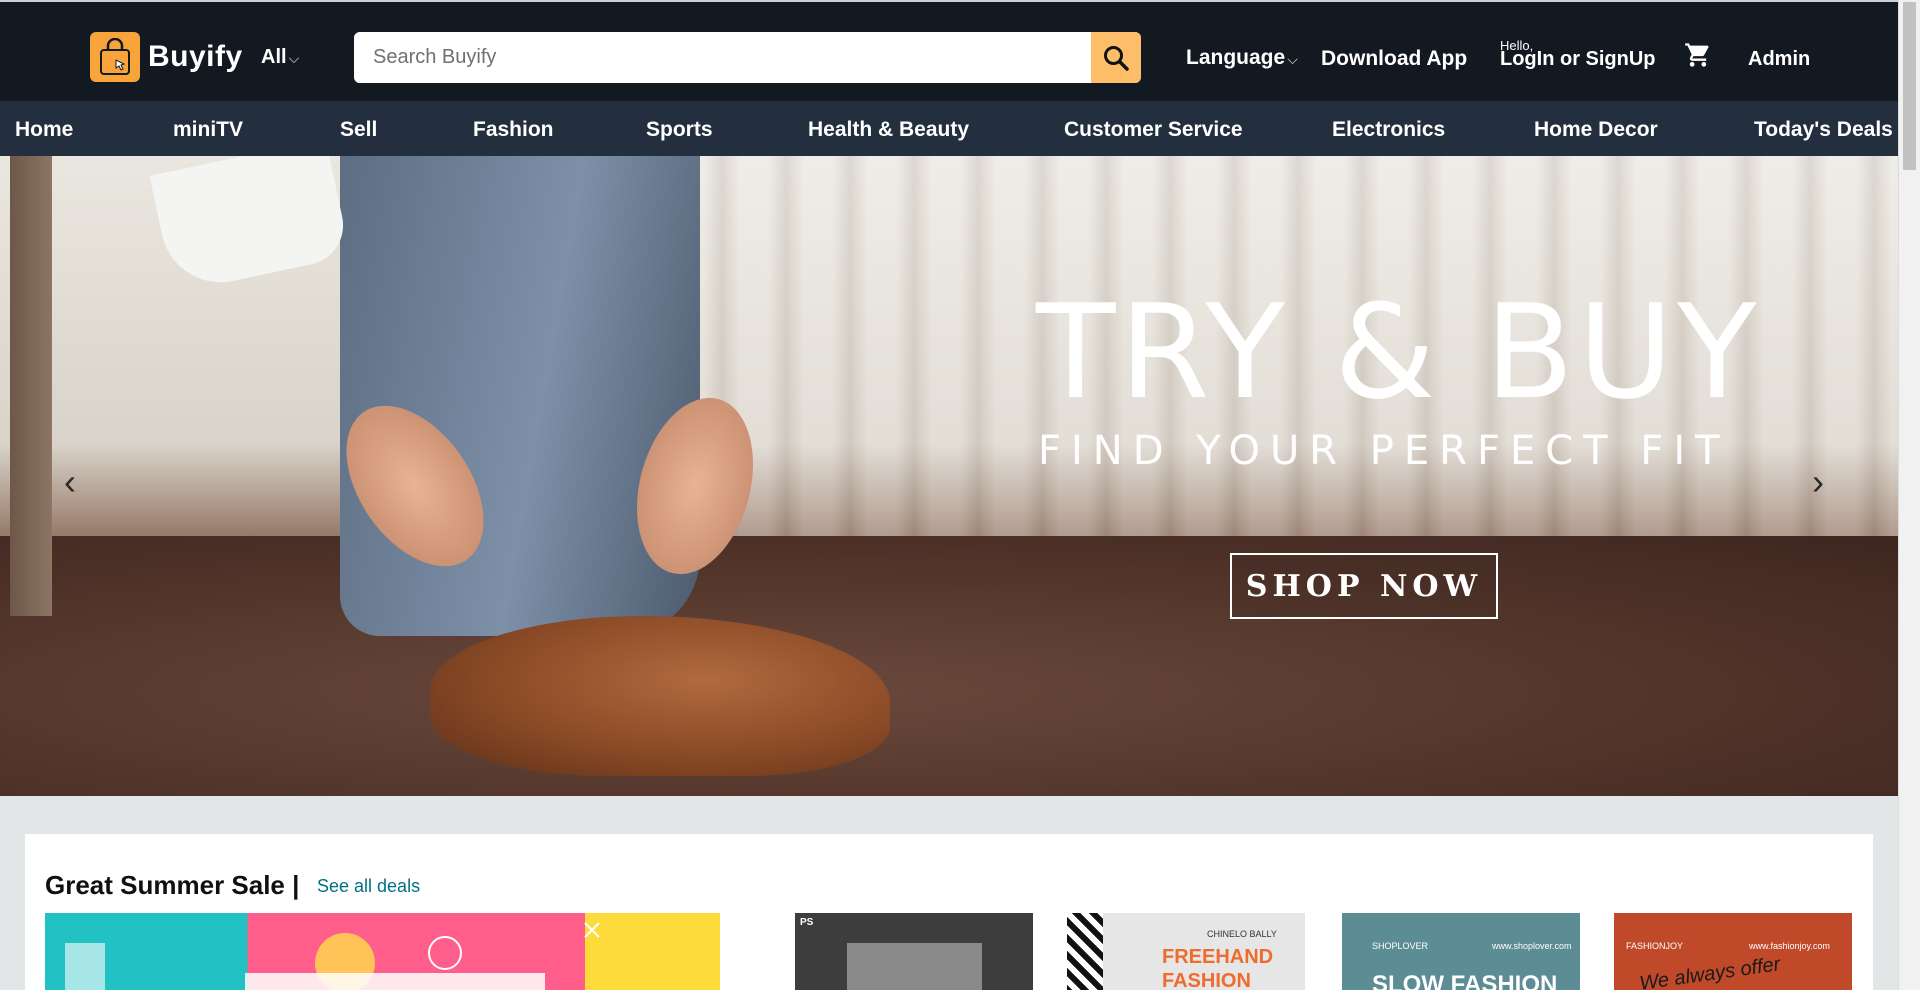 This screenshot has width=1920, height=990. I want to click on brand-logo: Buyify, so click(166, 57).